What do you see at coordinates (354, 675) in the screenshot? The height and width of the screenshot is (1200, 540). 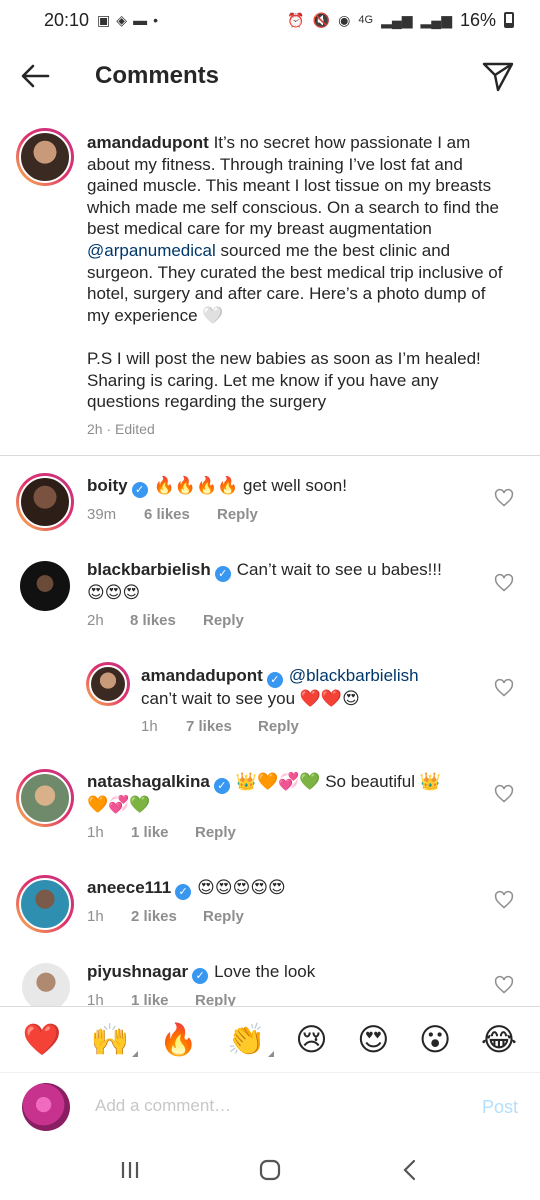 I see `reply-mention: @blackbarbielish` at bounding box center [354, 675].